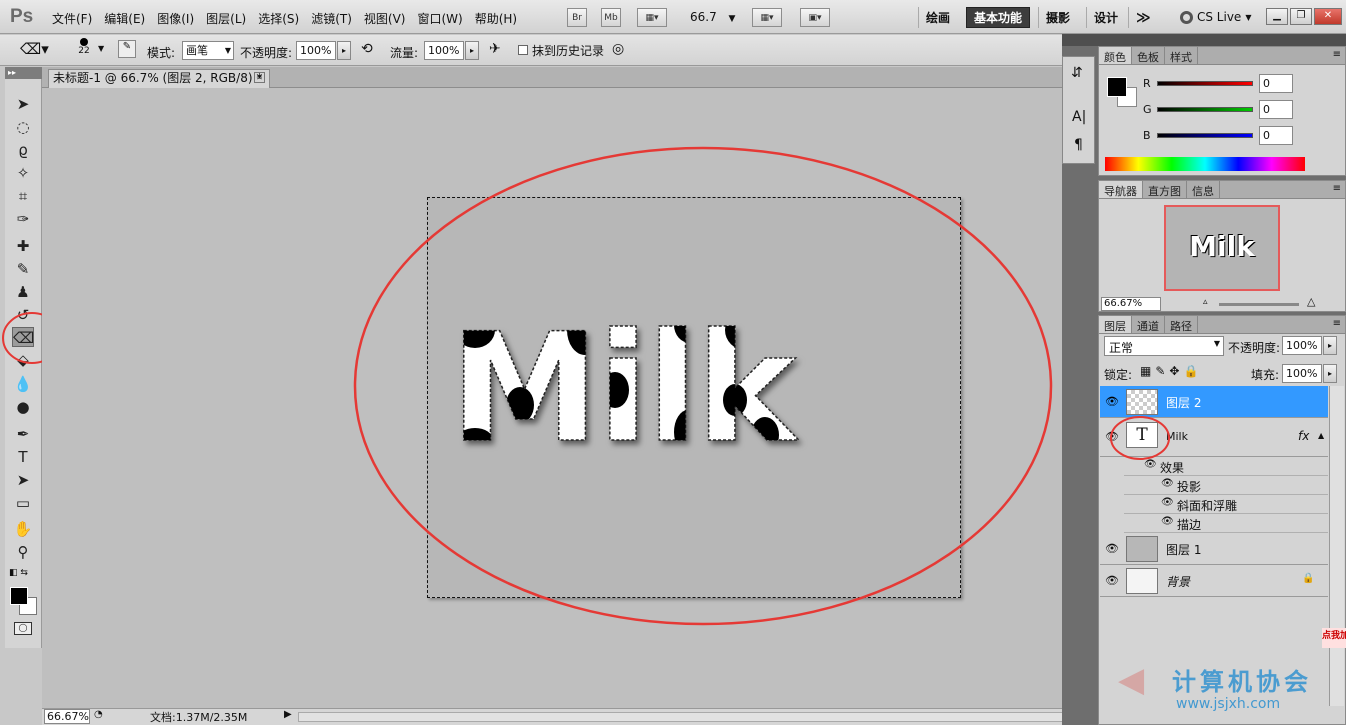  I want to click on rectangle-tool-icon: ▭, so click(23, 503).